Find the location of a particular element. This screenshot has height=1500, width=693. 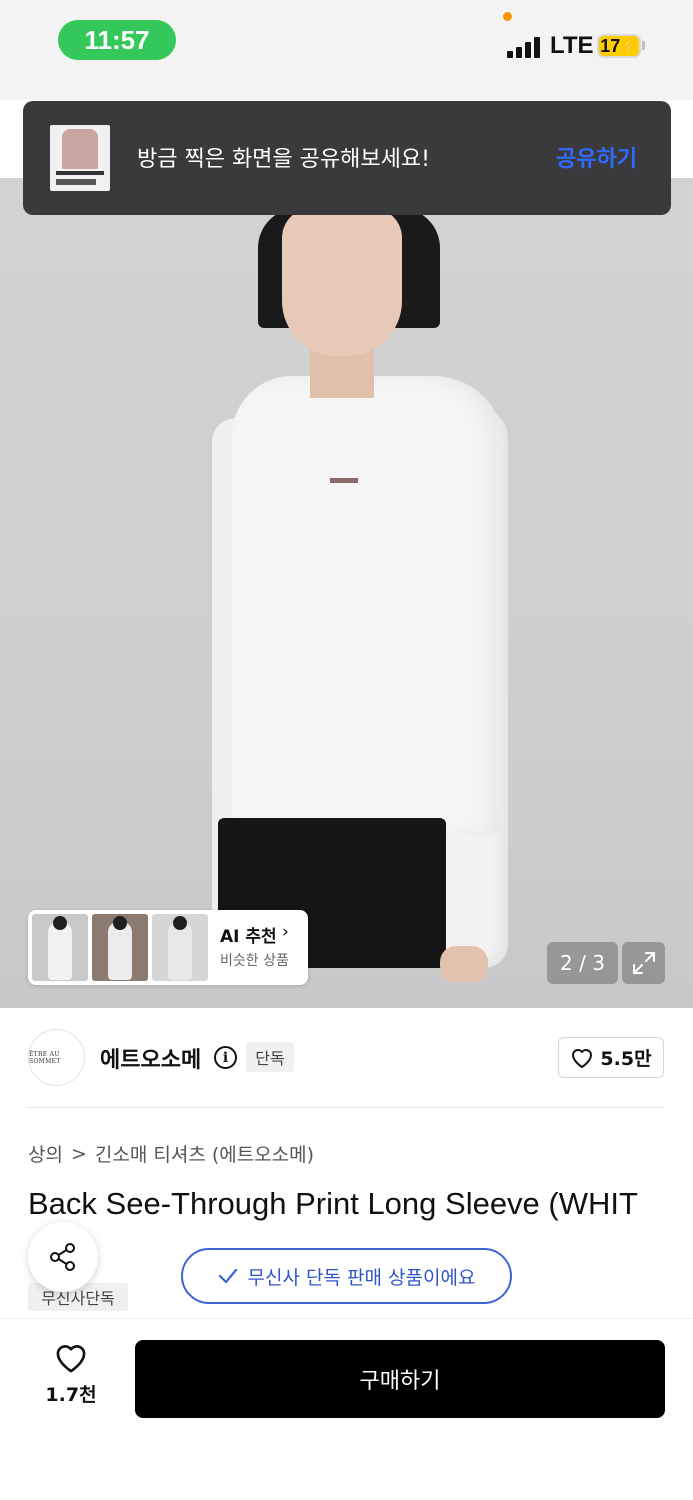

exclusive-badge: 단독 is located at coordinates (270, 1057).